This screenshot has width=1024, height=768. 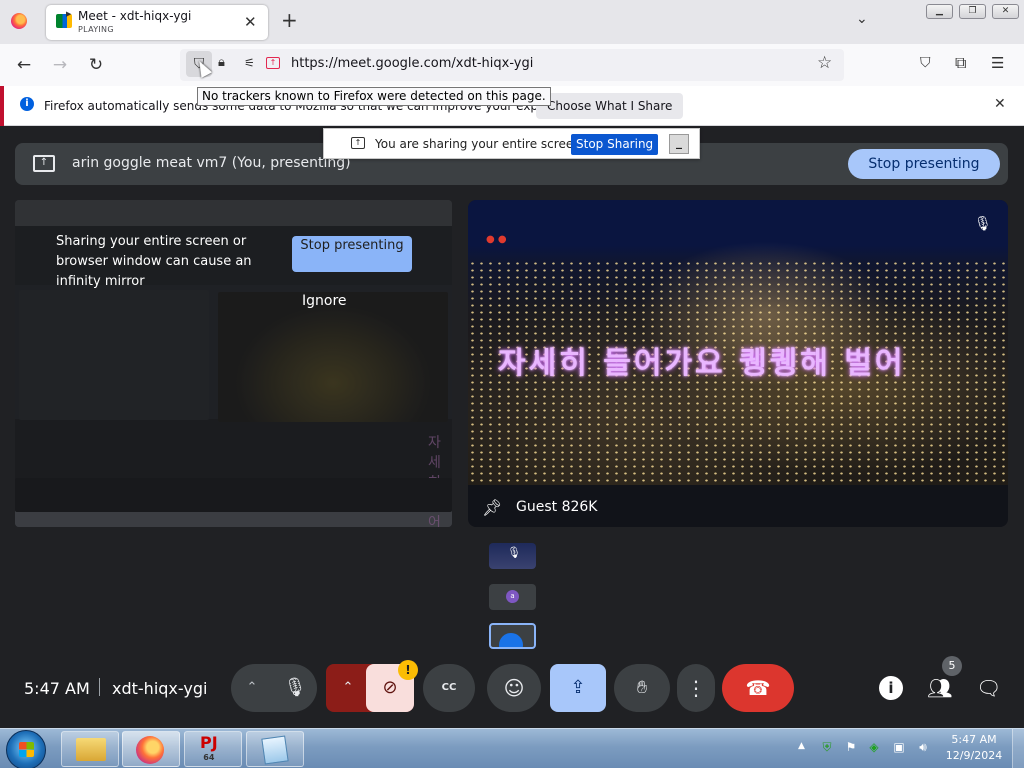 What do you see at coordinates (924, 164) in the screenshot?
I see `stop-presenting-button: Stop presenting` at bounding box center [924, 164].